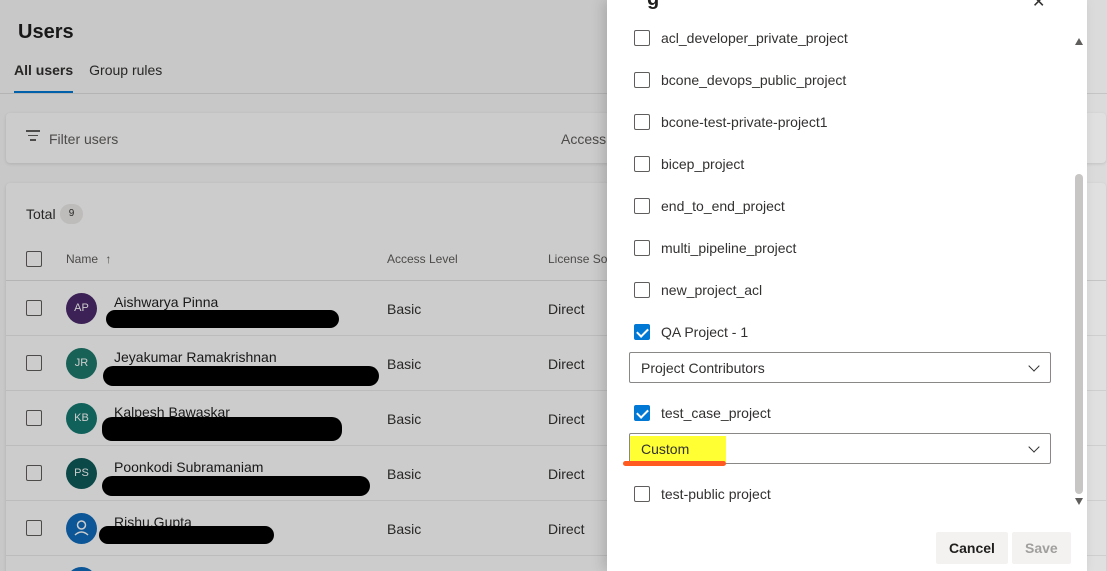  I want to click on scroll-down-icon, so click(1079, 501).